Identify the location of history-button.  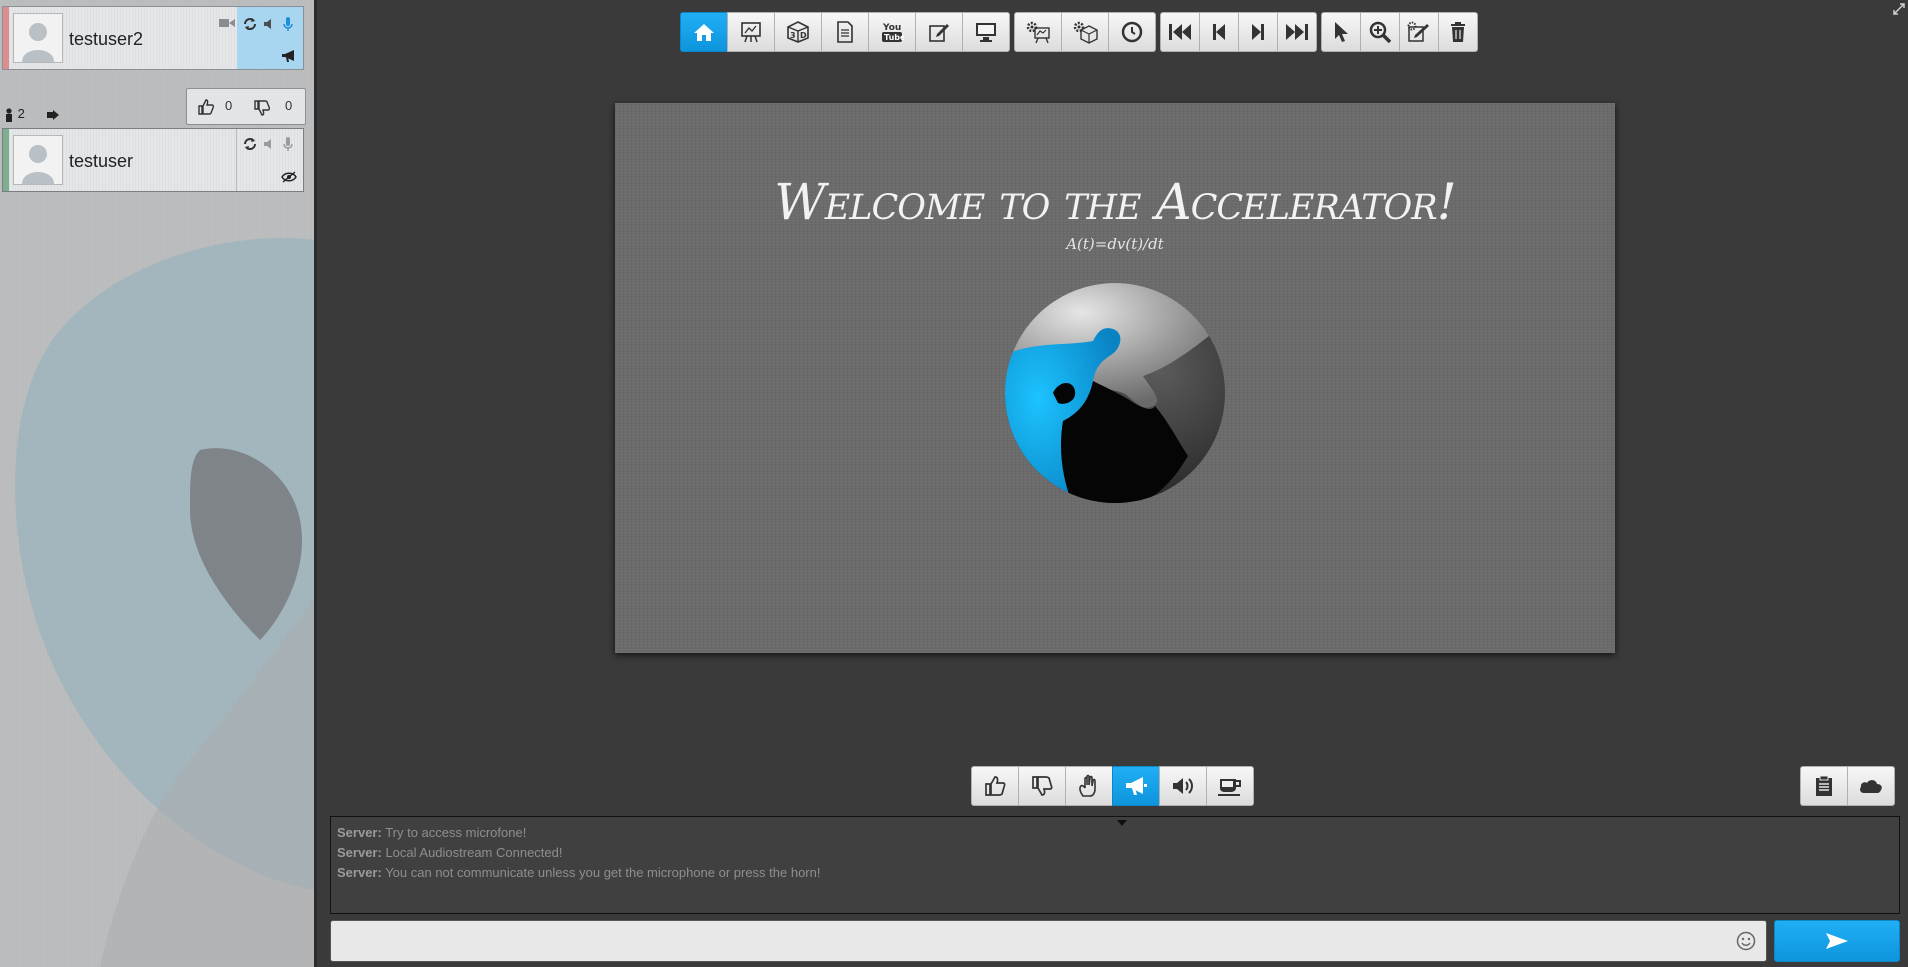
(1132, 32).